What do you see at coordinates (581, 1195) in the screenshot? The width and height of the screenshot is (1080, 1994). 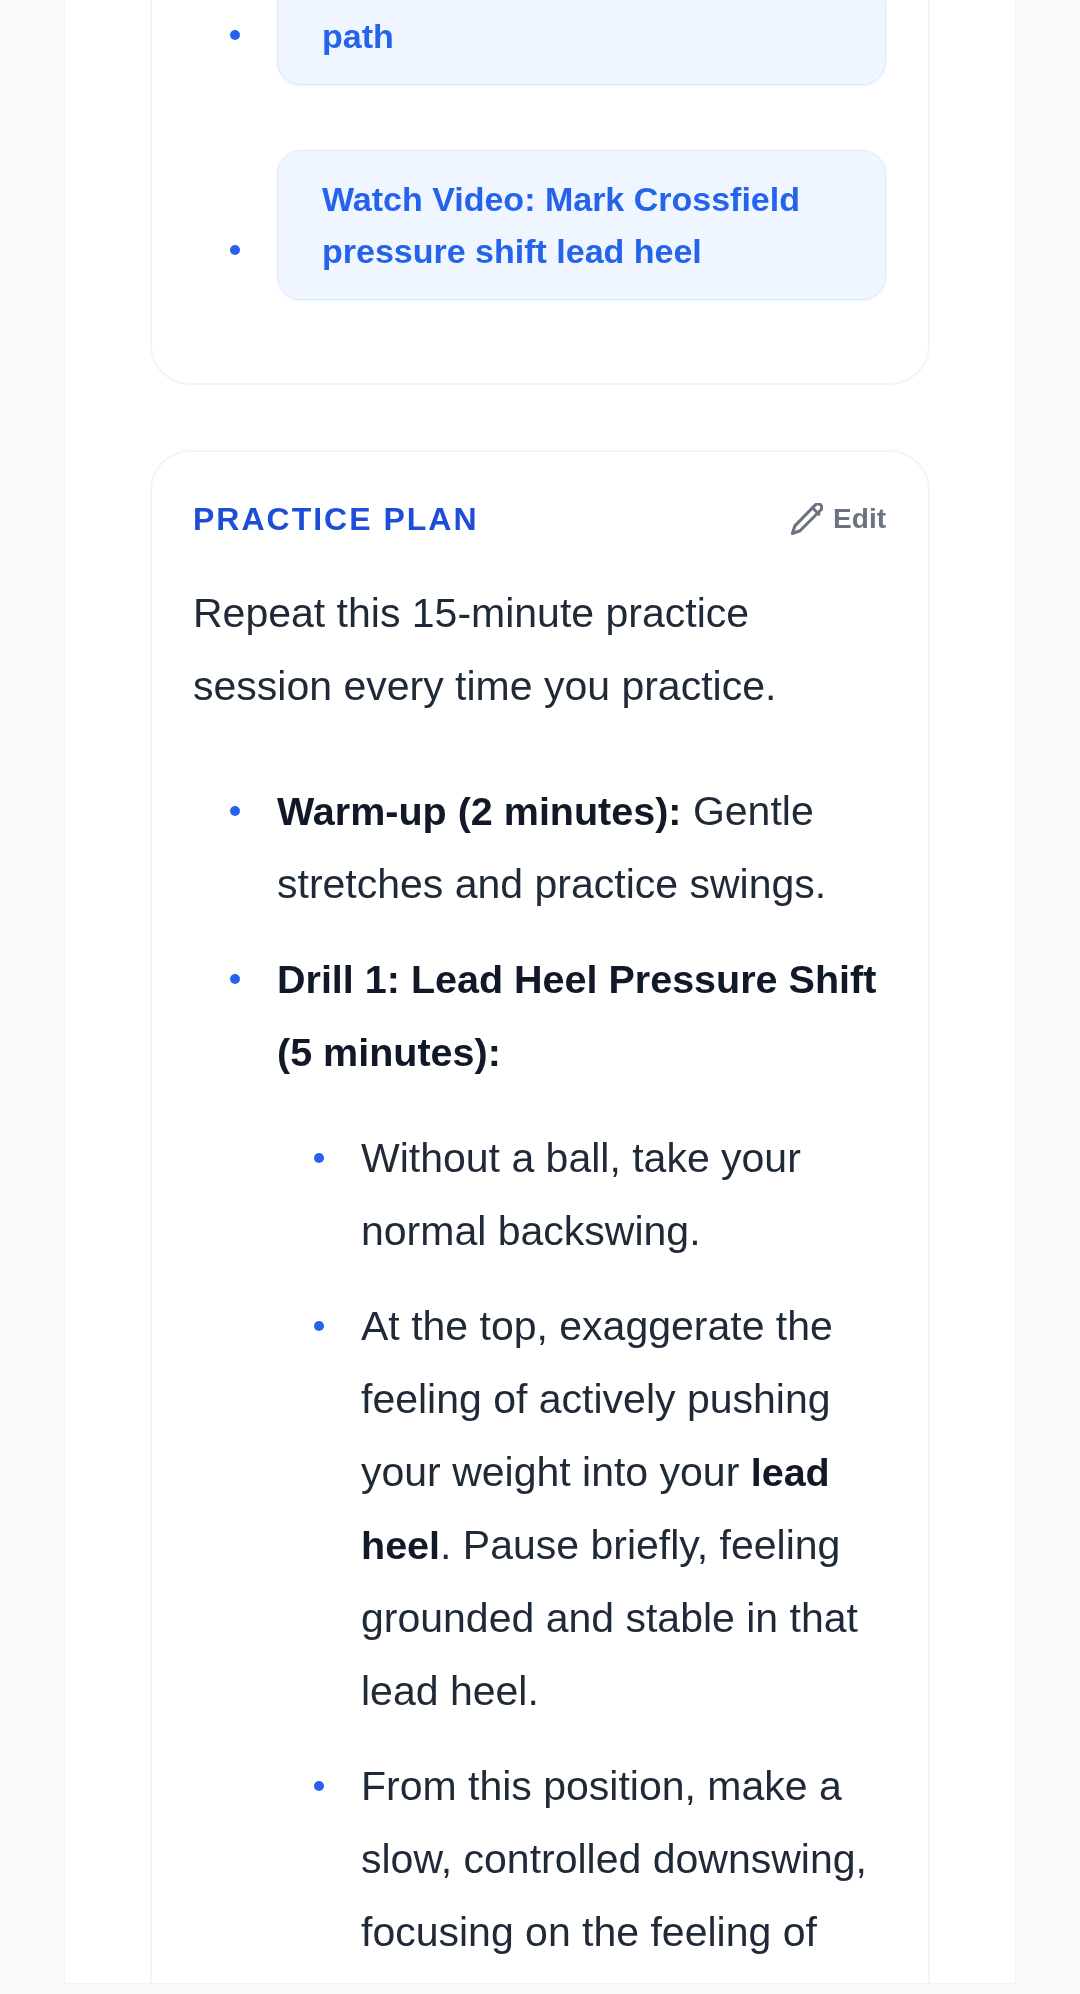 I see `list-item-text: Without a ball, take your normal backswing.` at bounding box center [581, 1195].